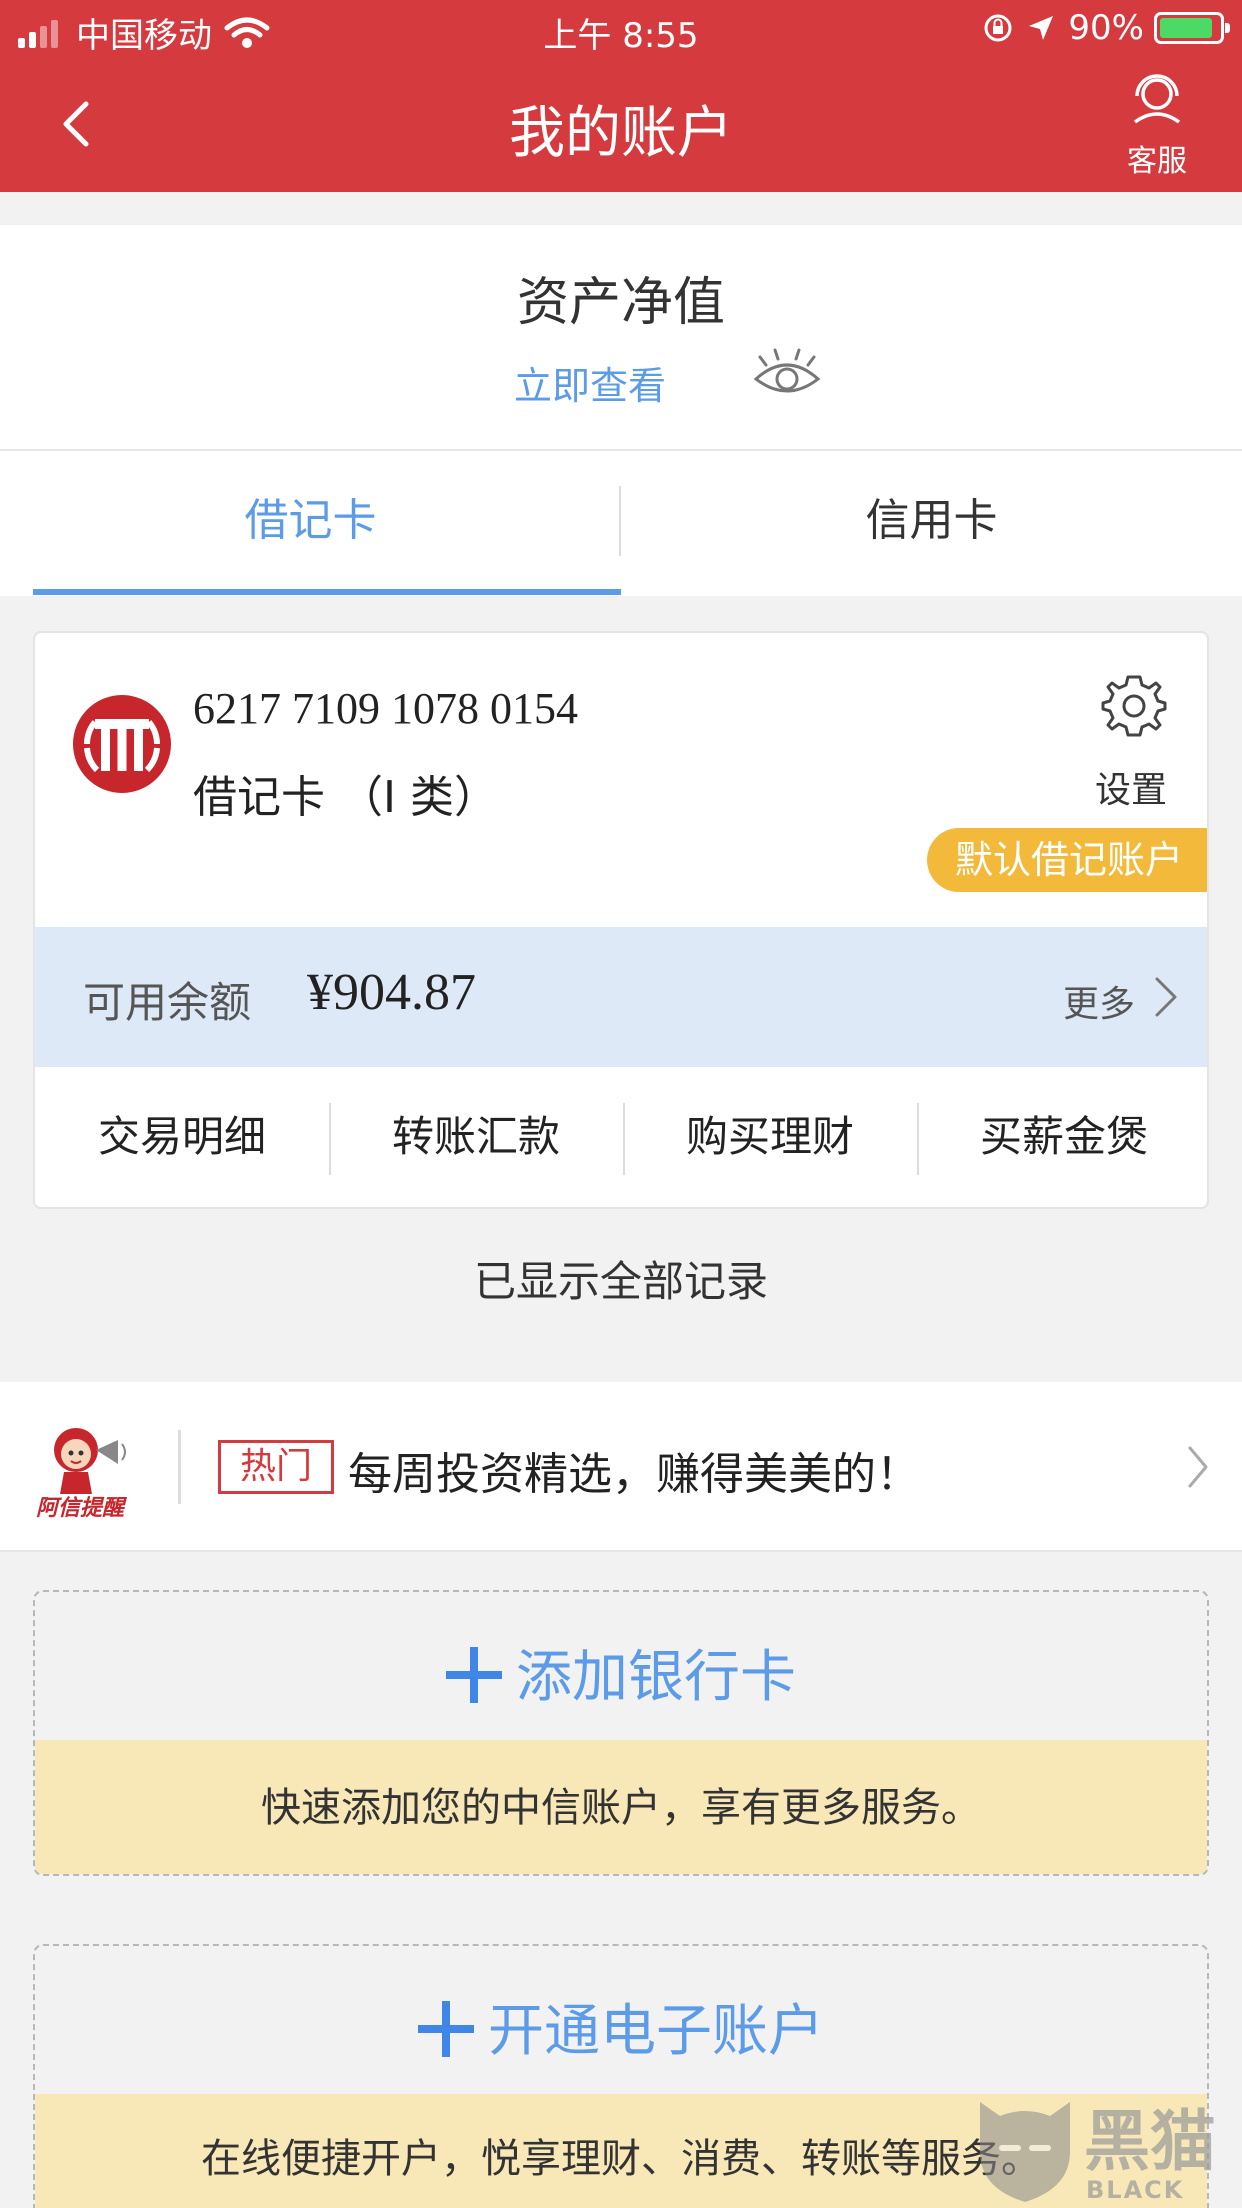 The height and width of the screenshot is (2208, 1242). Describe the element at coordinates (1157, 161) in the screenshot. I see `customer-service-label: 客服` at that location.